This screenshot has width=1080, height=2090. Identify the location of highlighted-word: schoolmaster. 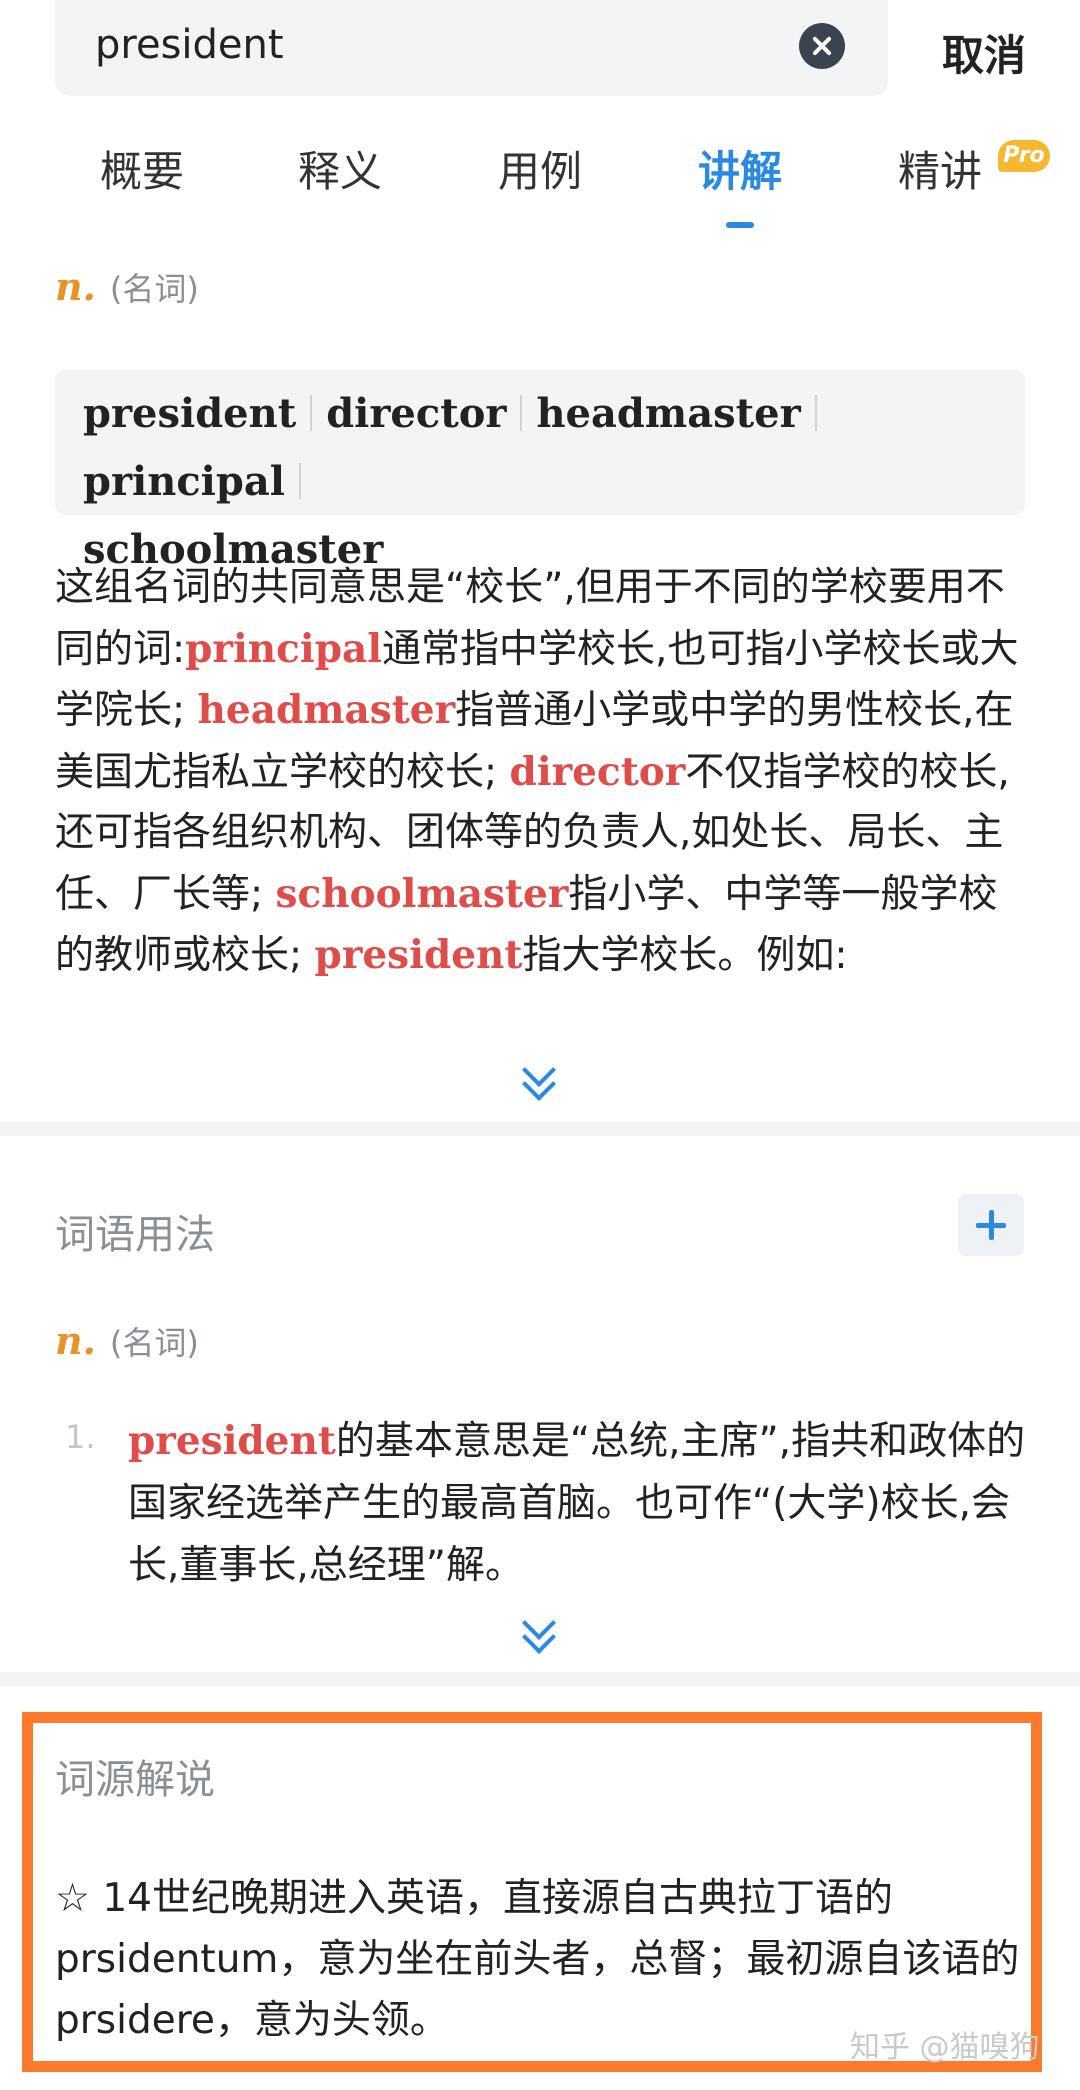
(422, 893).